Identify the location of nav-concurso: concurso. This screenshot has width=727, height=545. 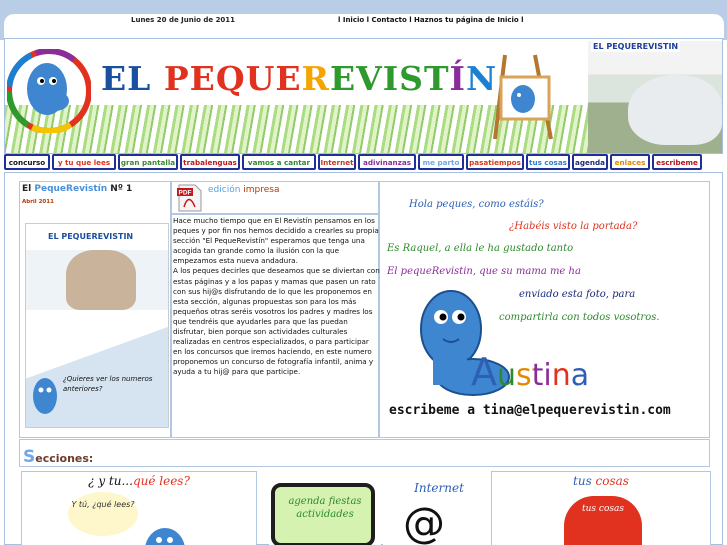
(27, 162).